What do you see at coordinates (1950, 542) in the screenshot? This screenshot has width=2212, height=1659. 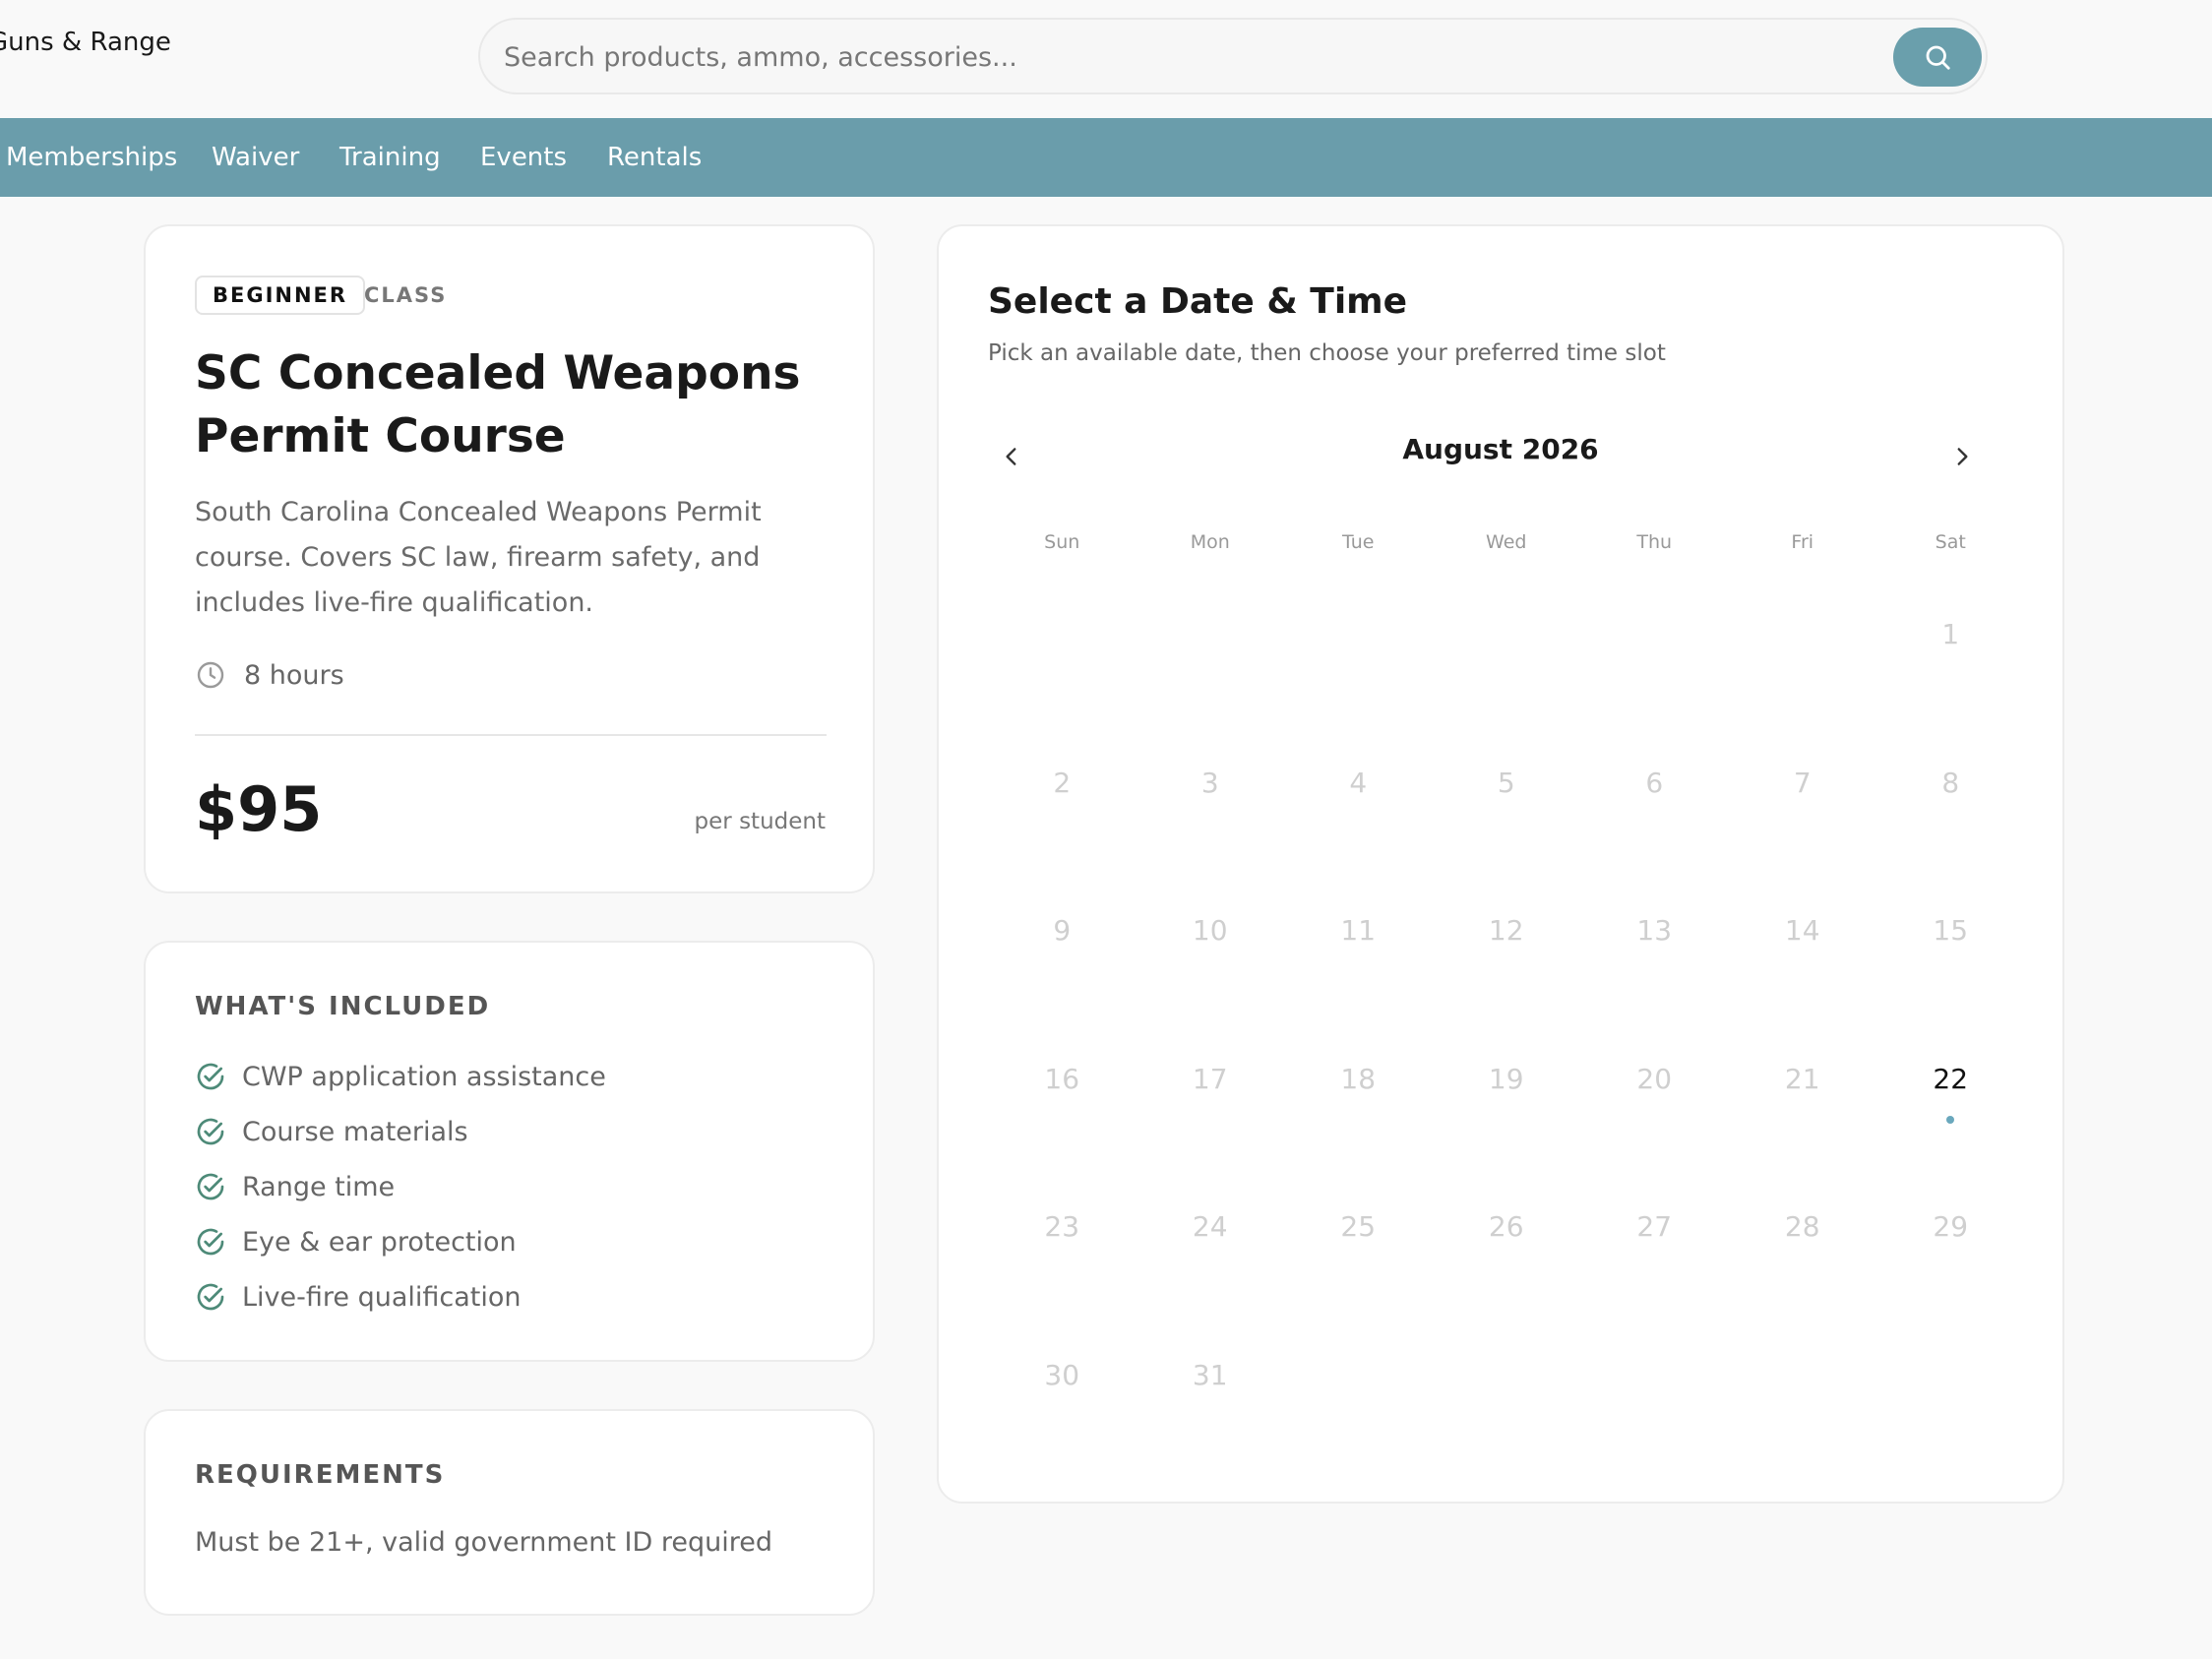 I see `weekday-label: Sat` at bounding box center [1950, 542].